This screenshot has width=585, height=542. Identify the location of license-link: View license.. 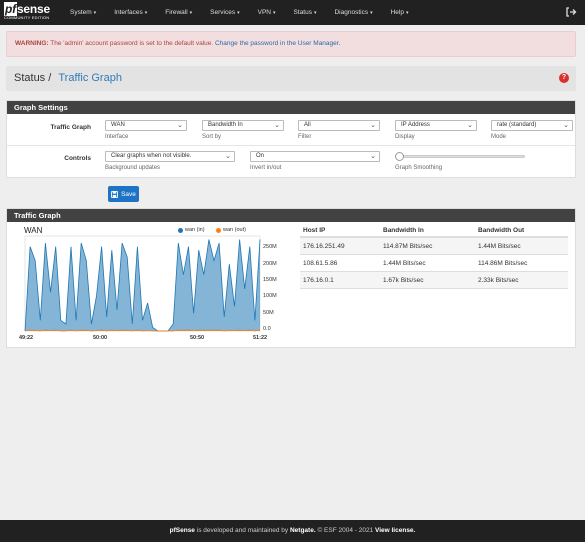
(395, 530).